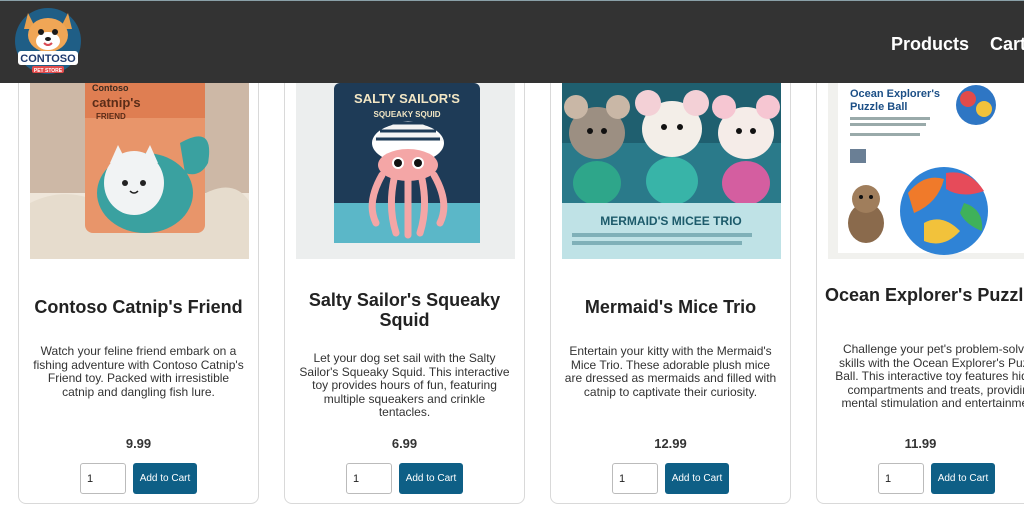 The image size is (1024, 507). I want to click on package-brand: Contoso, so click(110, 88).